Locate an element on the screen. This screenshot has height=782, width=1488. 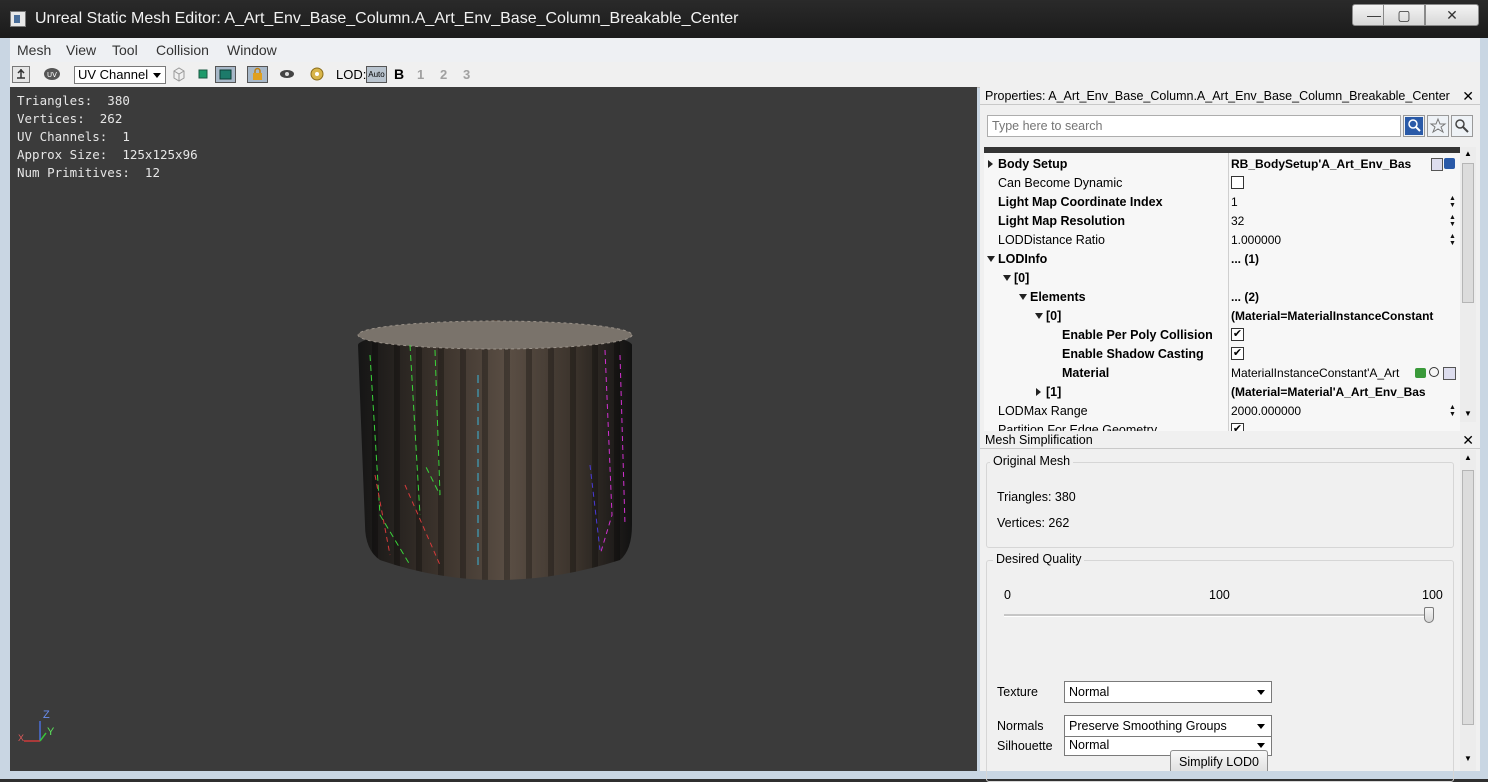
property-row-enable-per-poly-collision: Enable Per Poly Collision ✔ is located at coordinates (1222, 335).